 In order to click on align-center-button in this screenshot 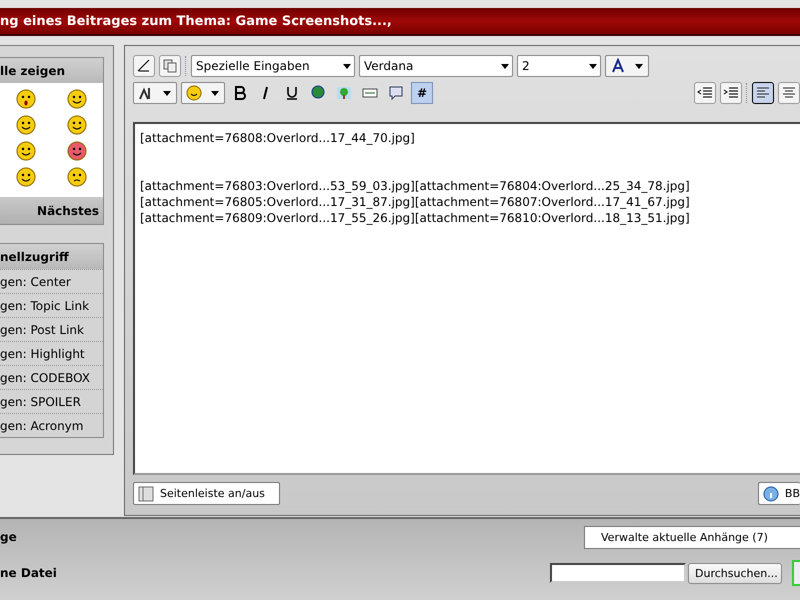, I will do `click(789, 93)`.